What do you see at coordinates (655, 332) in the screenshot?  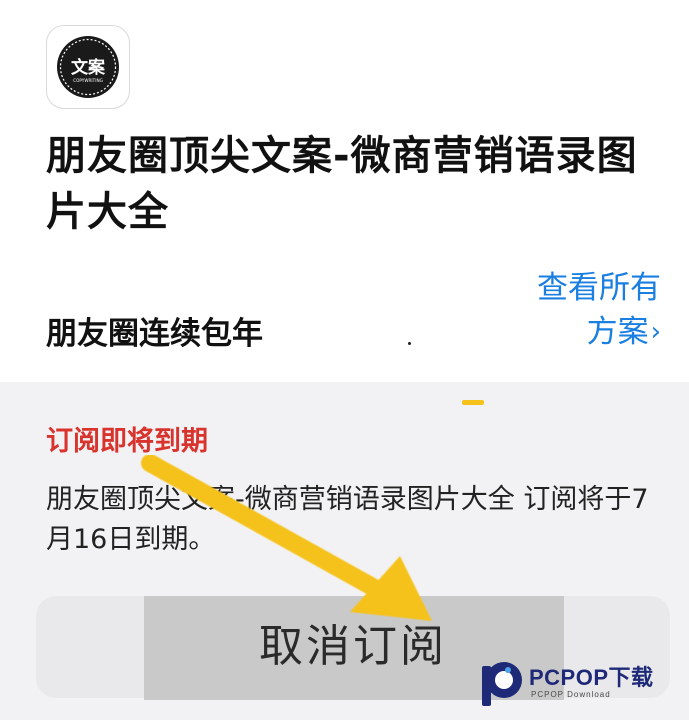 I see `chevron-right-icon: ›` at bounding box center [655, 332].